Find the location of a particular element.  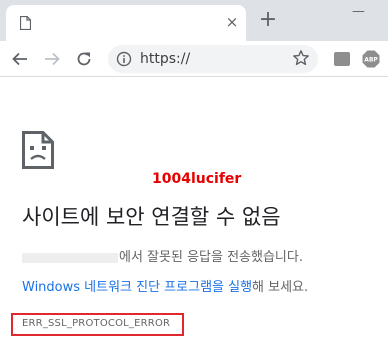

reload-icon is located at coordinates (84, 59).